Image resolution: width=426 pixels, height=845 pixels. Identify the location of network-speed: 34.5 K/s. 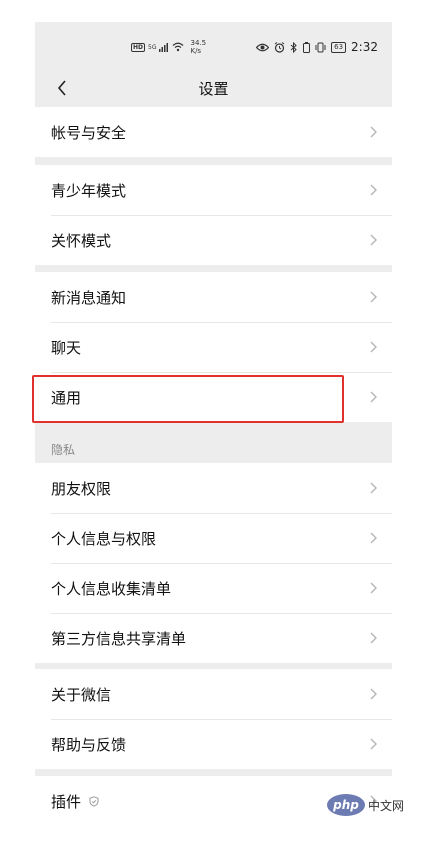
(198, 47).